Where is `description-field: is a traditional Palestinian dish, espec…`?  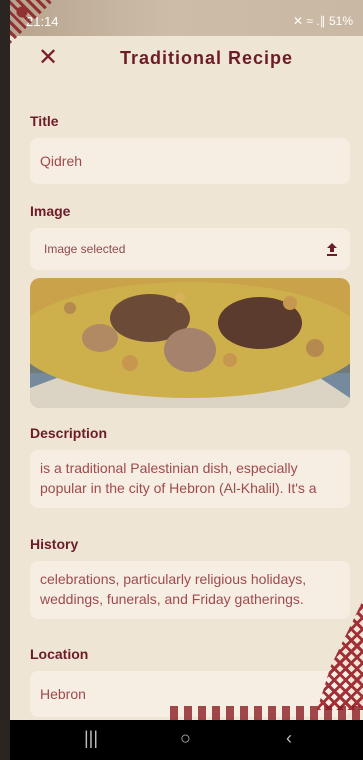 description-field: is a traditional Palestinian dish, espec… is located at coordinates (190, 479).